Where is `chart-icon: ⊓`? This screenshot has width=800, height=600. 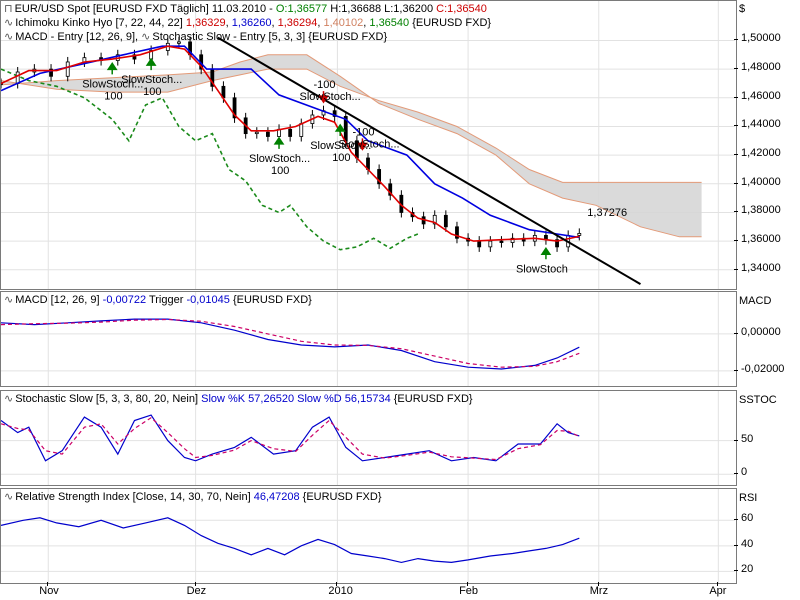 chart-icon: ⊓ is located at coordinates (8, 9).